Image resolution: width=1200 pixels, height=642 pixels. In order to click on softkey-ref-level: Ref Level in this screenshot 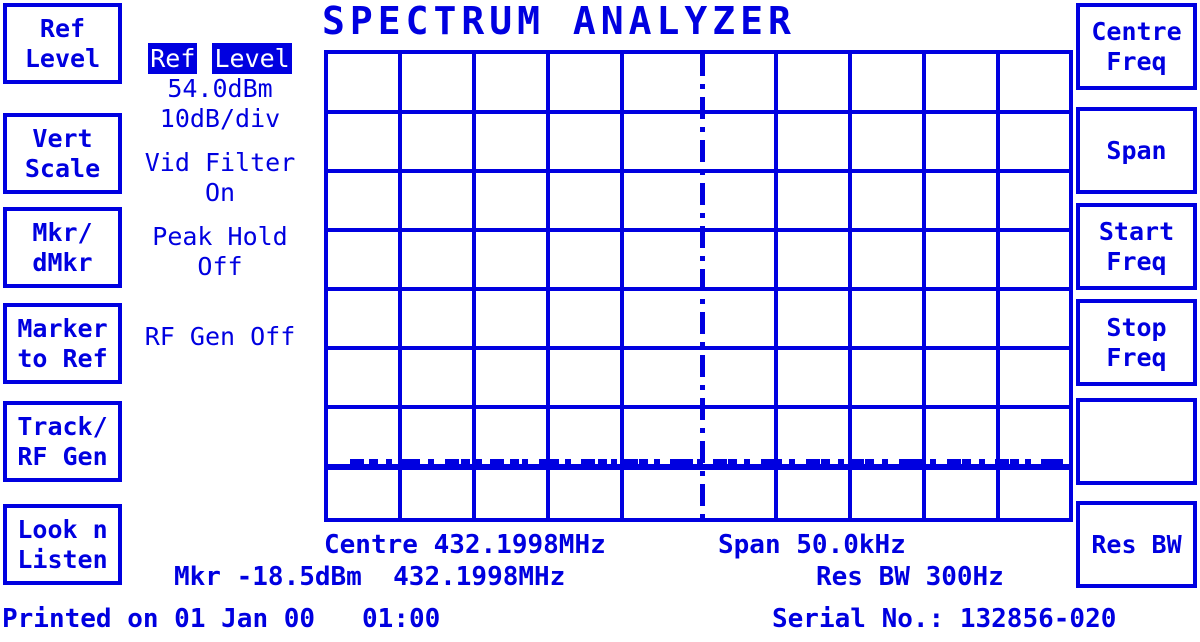, I will do `click(62, 43)`.